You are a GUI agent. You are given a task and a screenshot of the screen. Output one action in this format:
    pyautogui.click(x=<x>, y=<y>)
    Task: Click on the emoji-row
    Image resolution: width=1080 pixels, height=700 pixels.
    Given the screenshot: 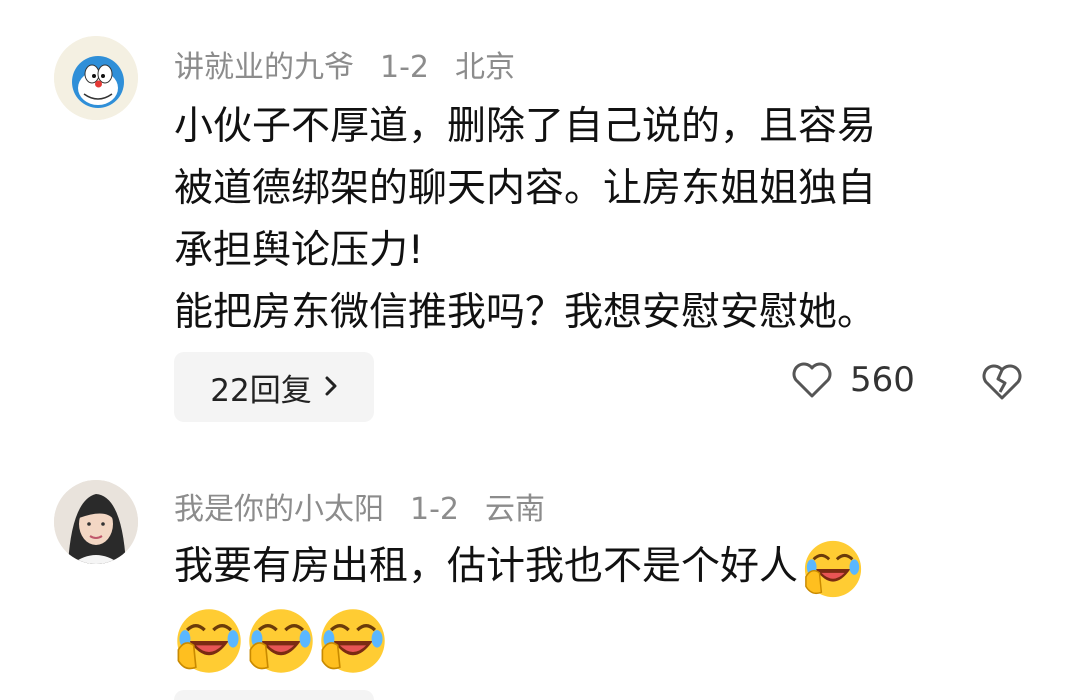 What is the action you would take?
    pyautogui.click(x=282, y=641)
    